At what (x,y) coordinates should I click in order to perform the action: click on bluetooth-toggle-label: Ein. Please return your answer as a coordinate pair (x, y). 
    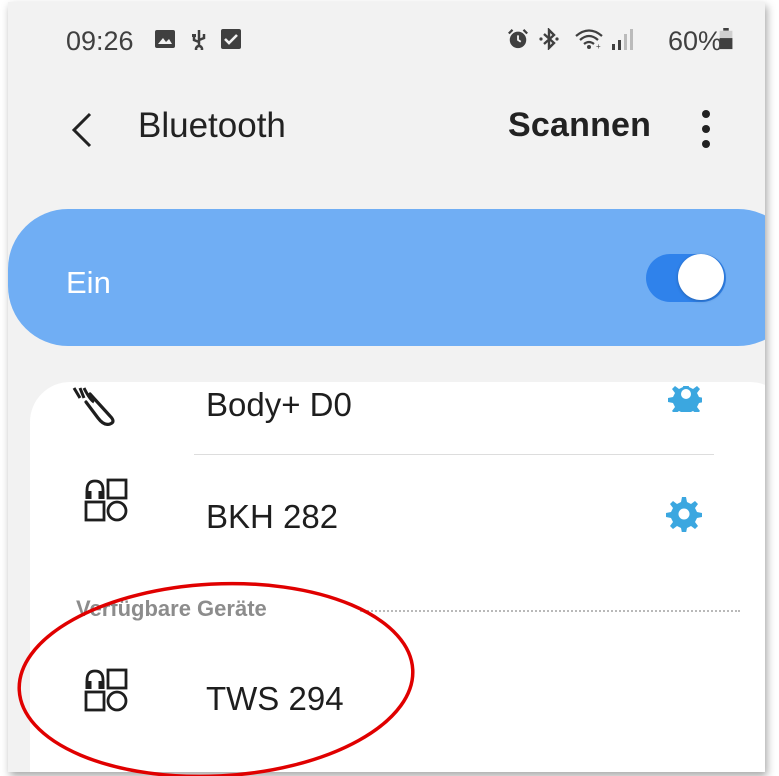
    Looking at the image, I should click on (88, 282).